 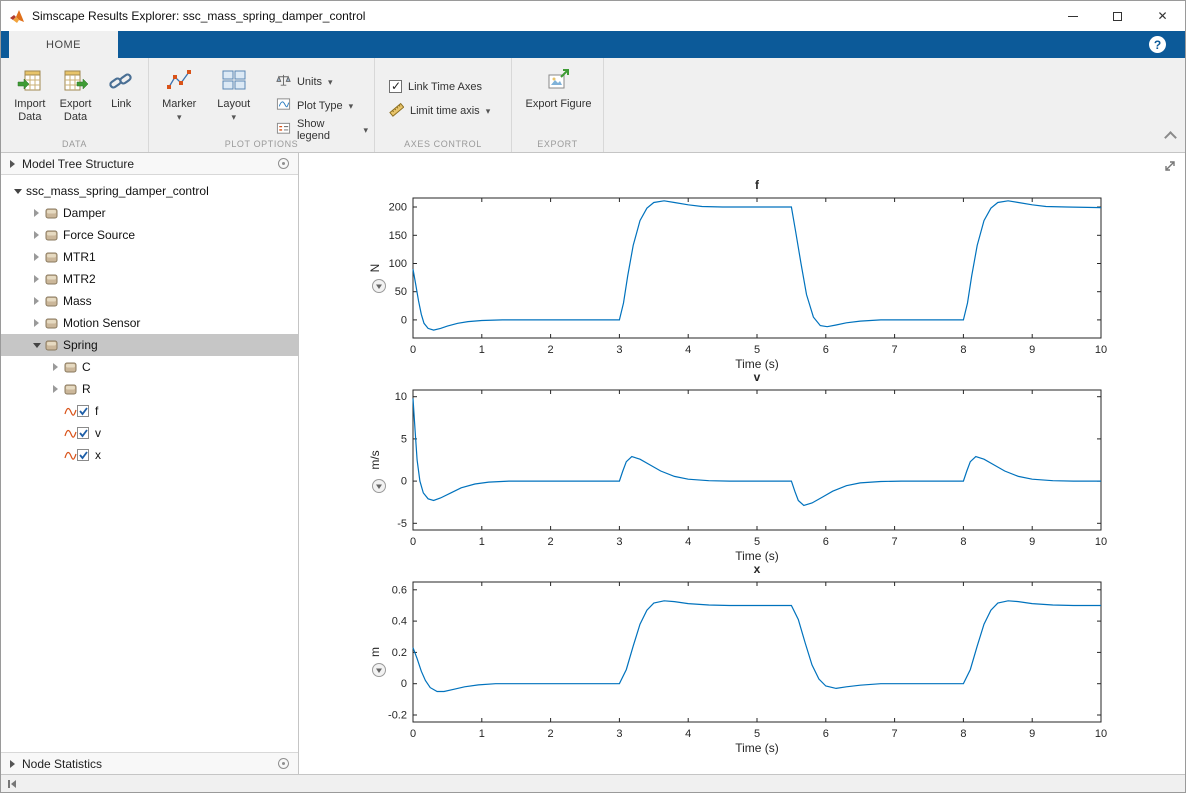 I want to click on units-dropdown-button: Units, so click(x=322, y=82).